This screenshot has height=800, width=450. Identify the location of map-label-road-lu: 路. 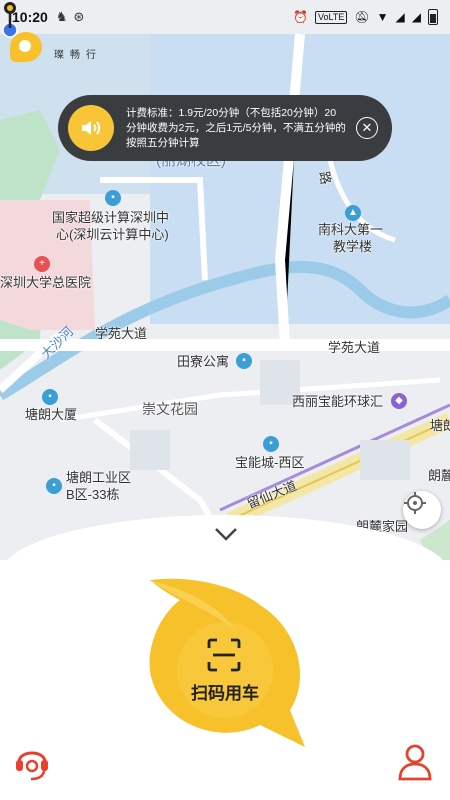
(325, 178).